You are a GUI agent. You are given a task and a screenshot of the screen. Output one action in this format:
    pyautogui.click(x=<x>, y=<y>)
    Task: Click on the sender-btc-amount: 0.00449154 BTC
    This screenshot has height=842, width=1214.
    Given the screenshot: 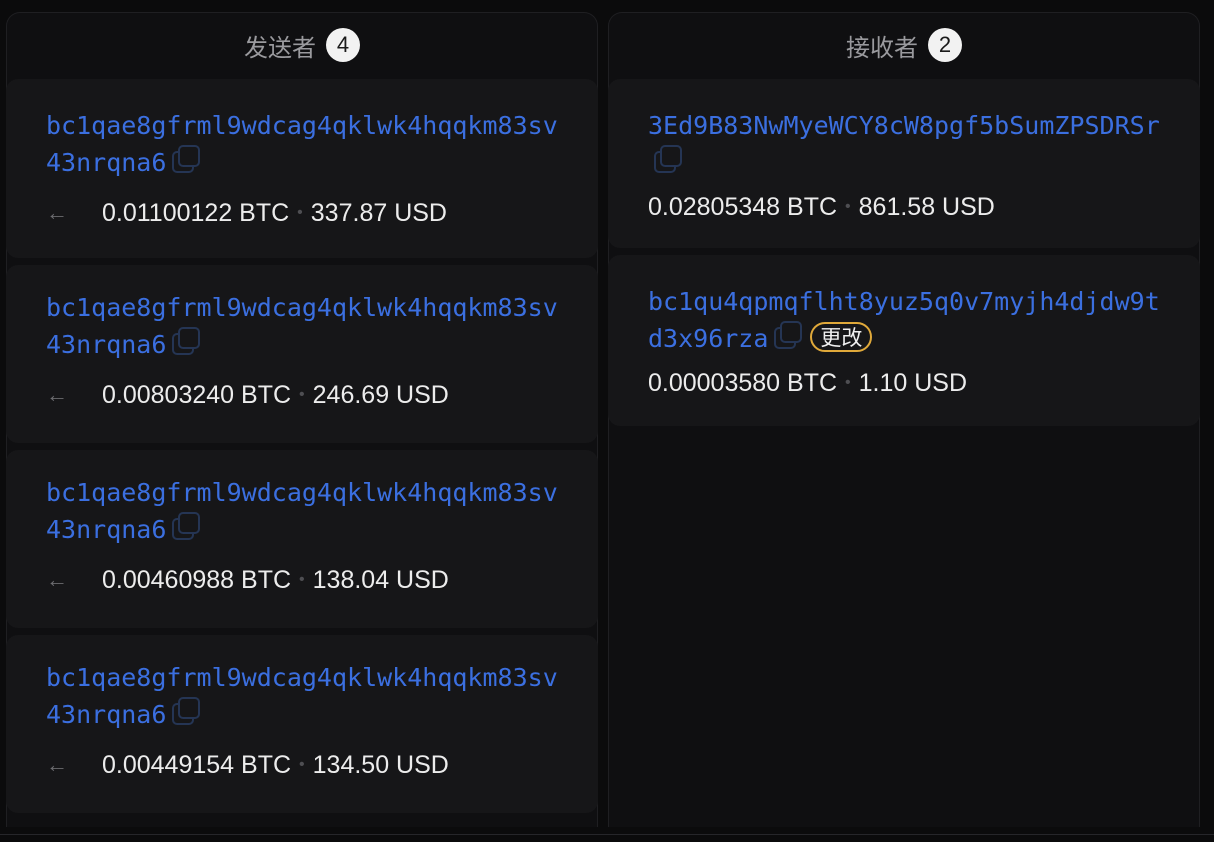 What is the action you would take?
    pyautogui.click(x=197, y=764)
    